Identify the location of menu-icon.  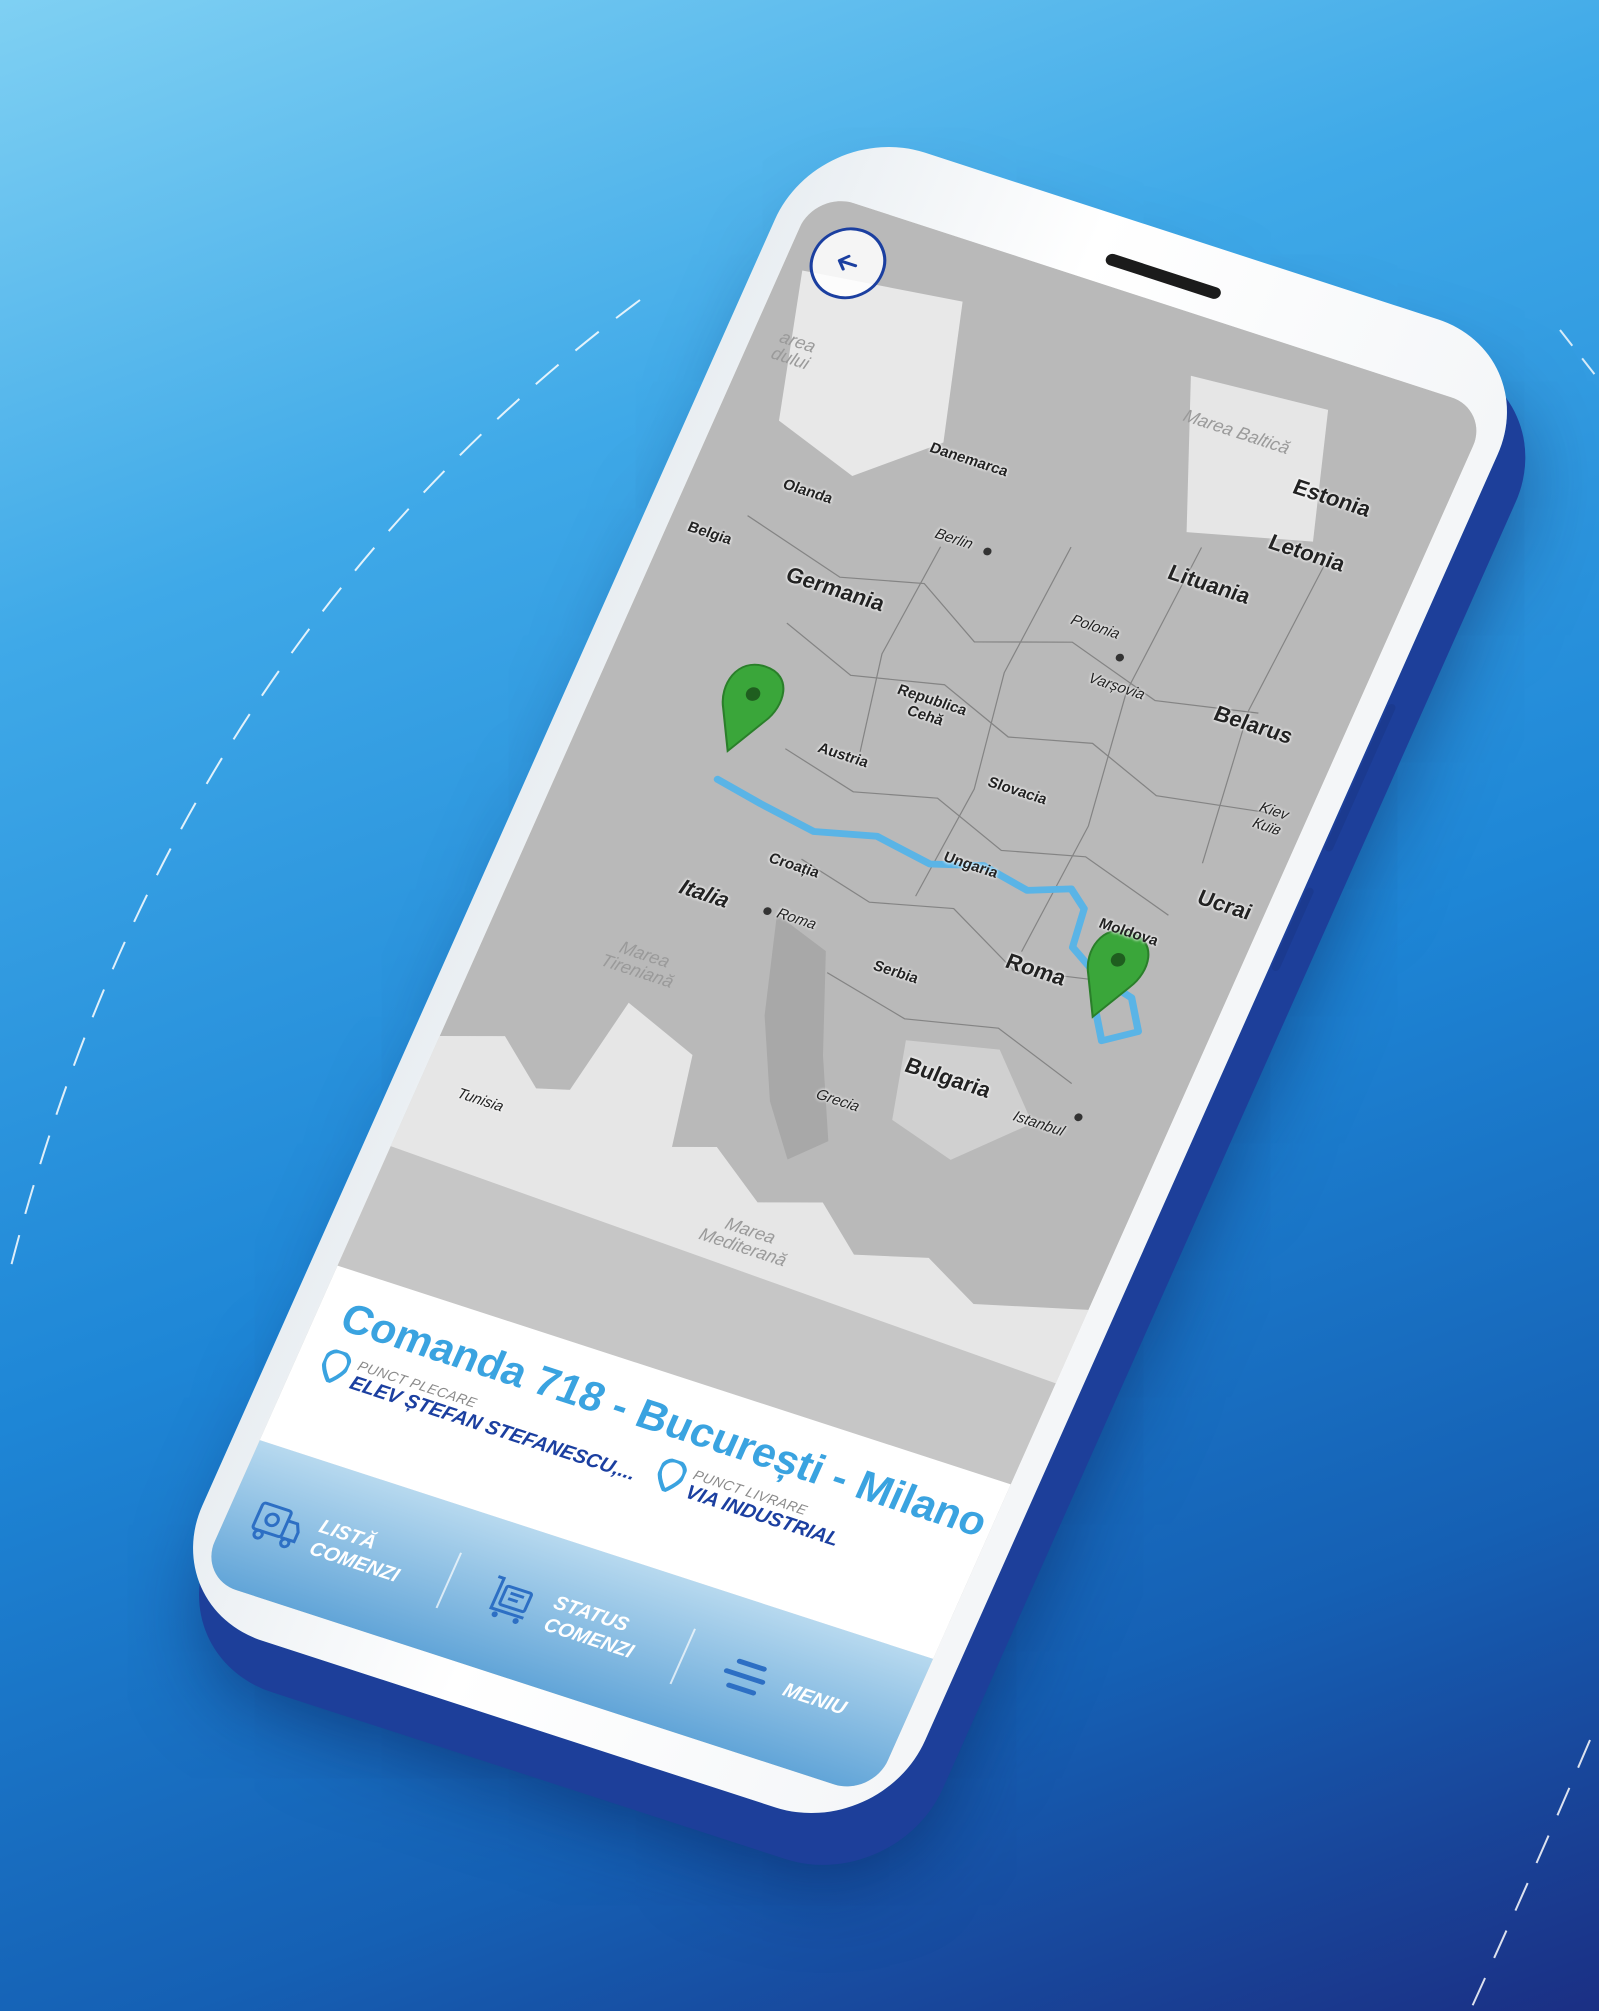
(746, 1677).